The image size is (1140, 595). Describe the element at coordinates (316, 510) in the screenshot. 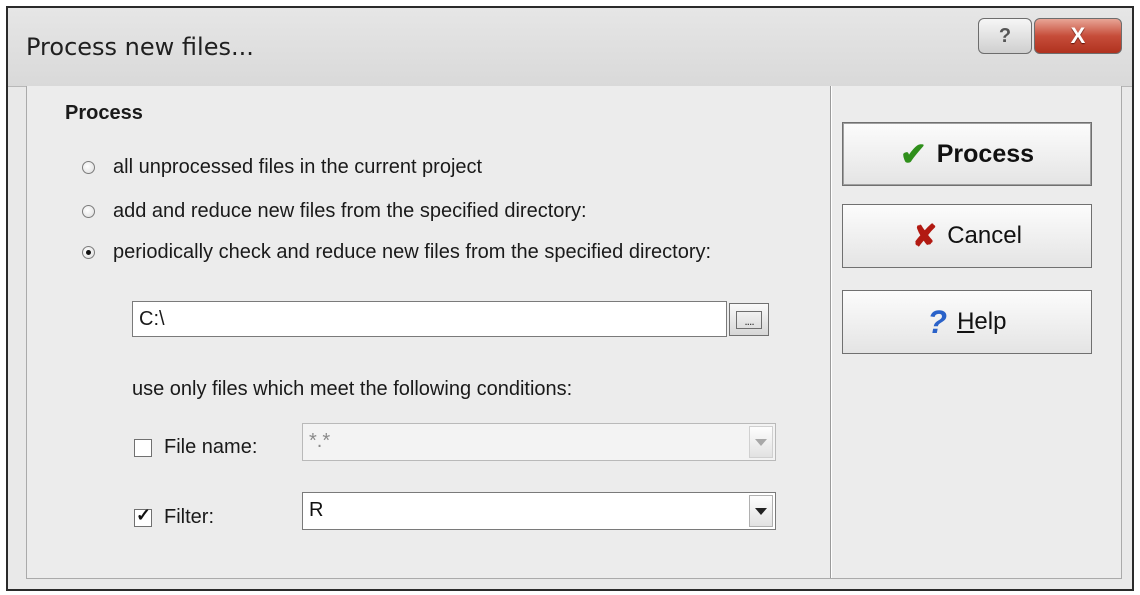

I see `filter-value: R` at that location.